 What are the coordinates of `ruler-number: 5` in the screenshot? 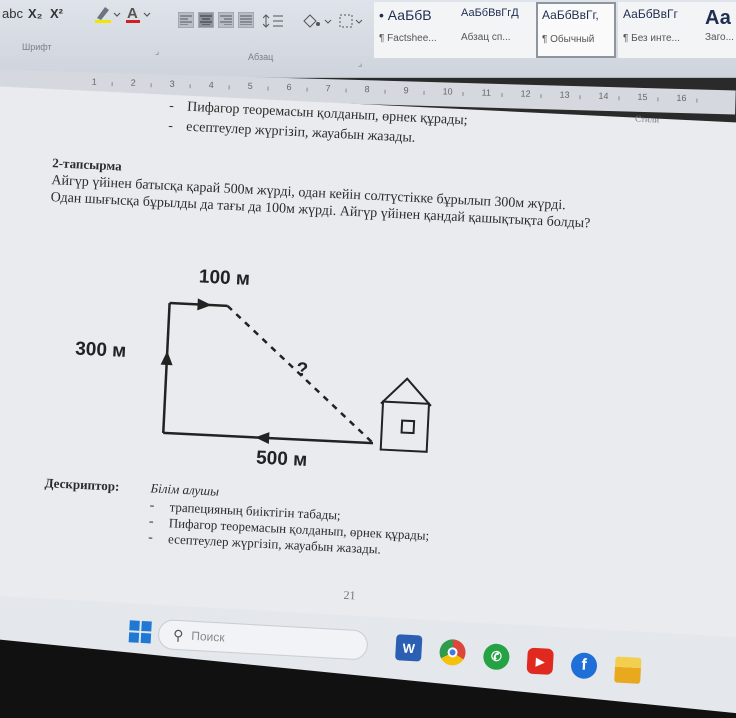 It's located at (250, 86).